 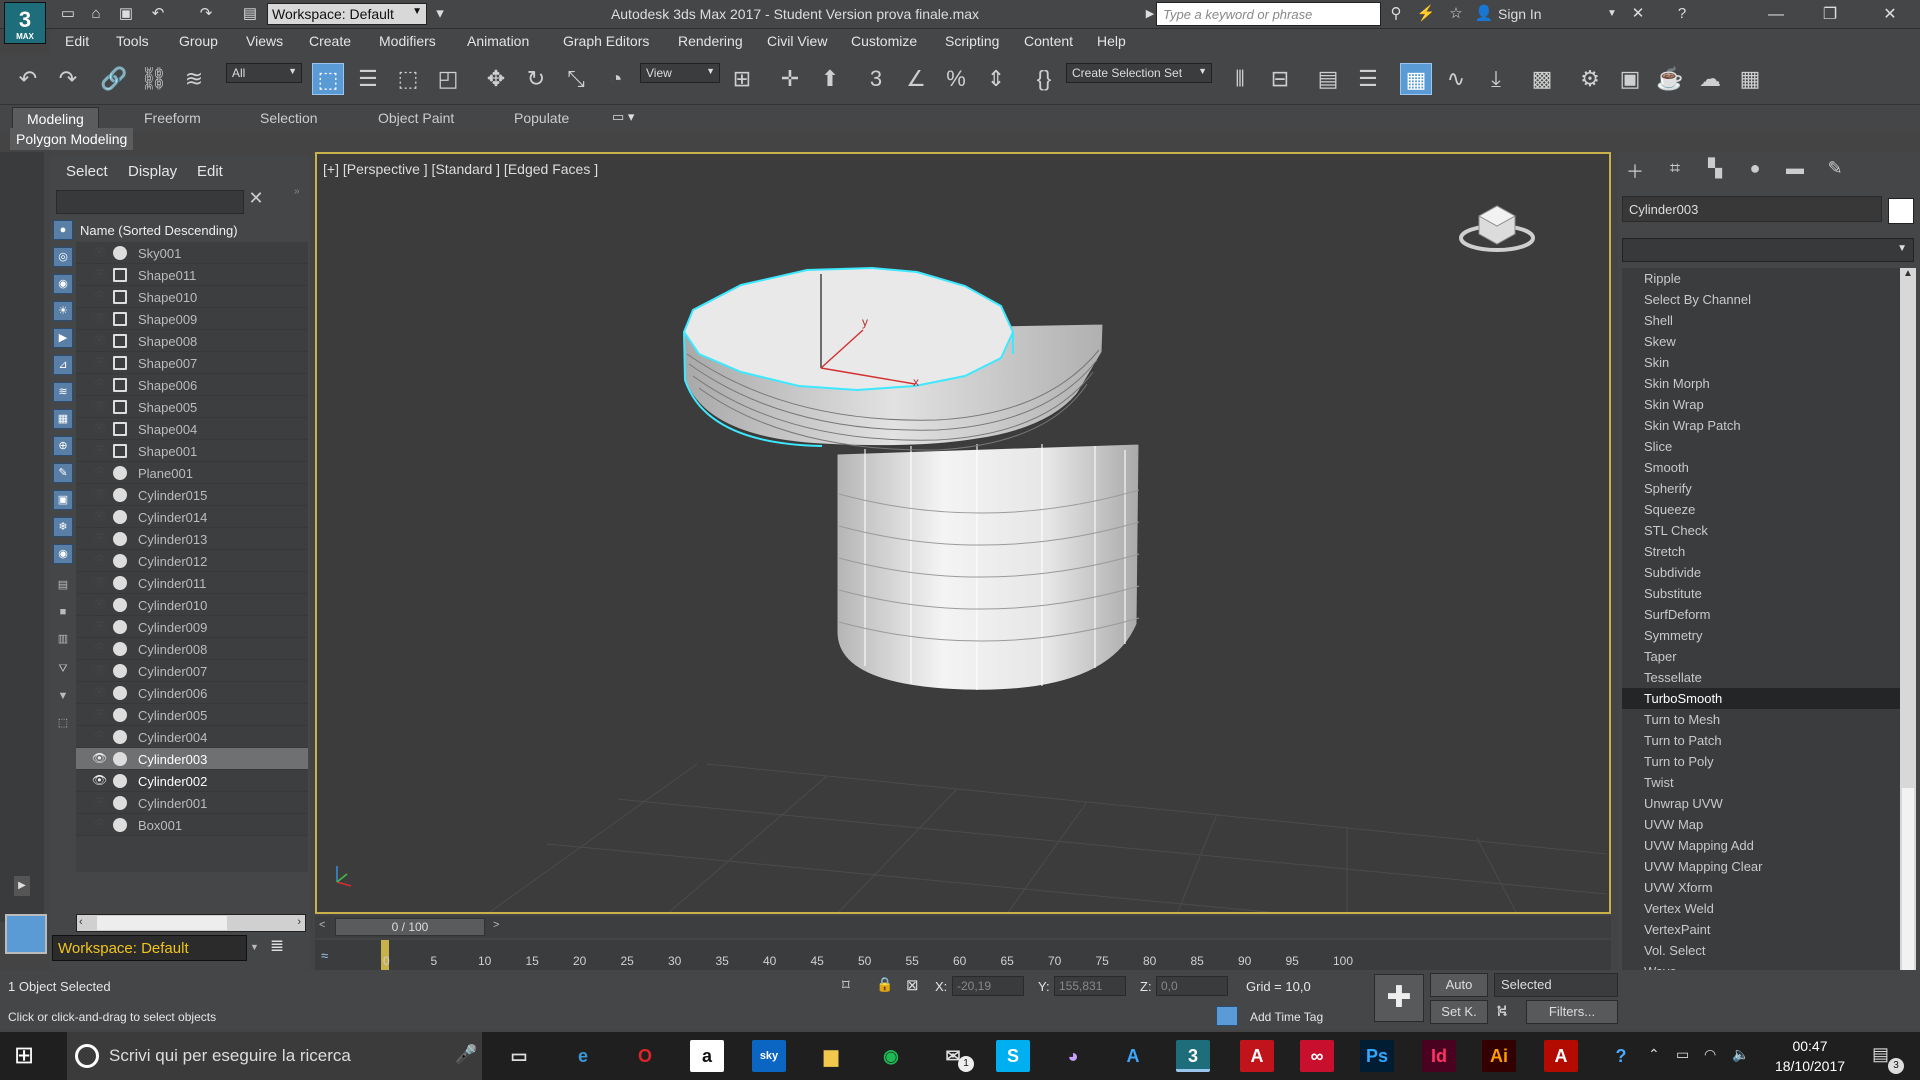 What do you see at coordinates (912, 985) in the screenshot?
I see `absolute-mode-icon: ⊠` at bounding box center [912, 985].